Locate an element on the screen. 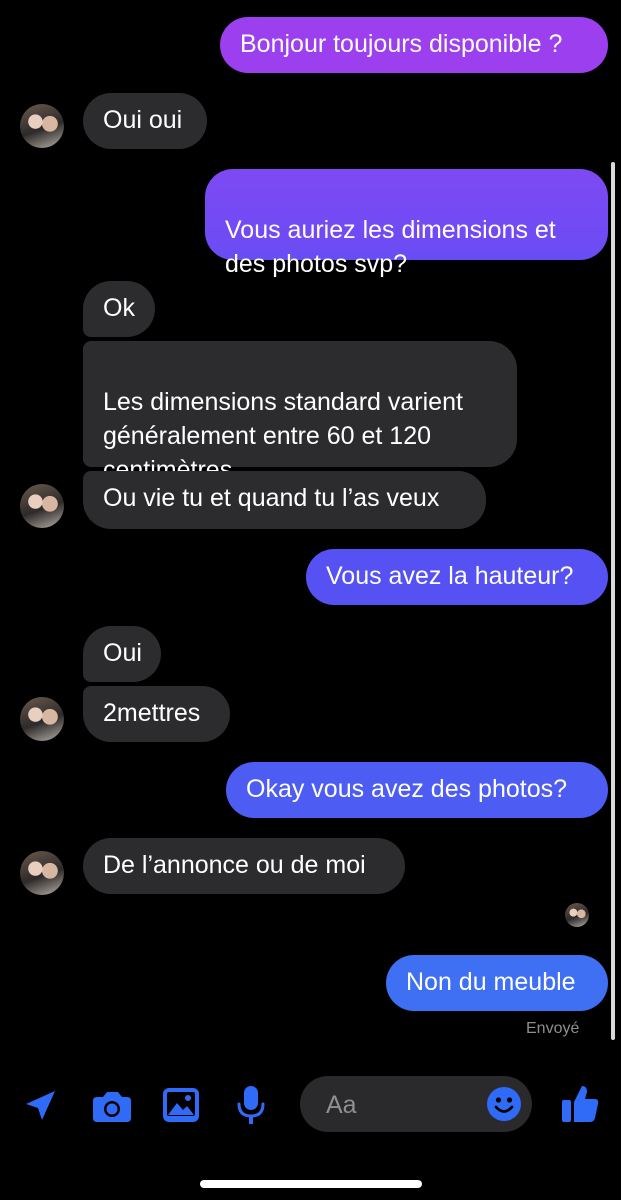  delivery-status: Envoyé is located at coordinates (553, 1028).